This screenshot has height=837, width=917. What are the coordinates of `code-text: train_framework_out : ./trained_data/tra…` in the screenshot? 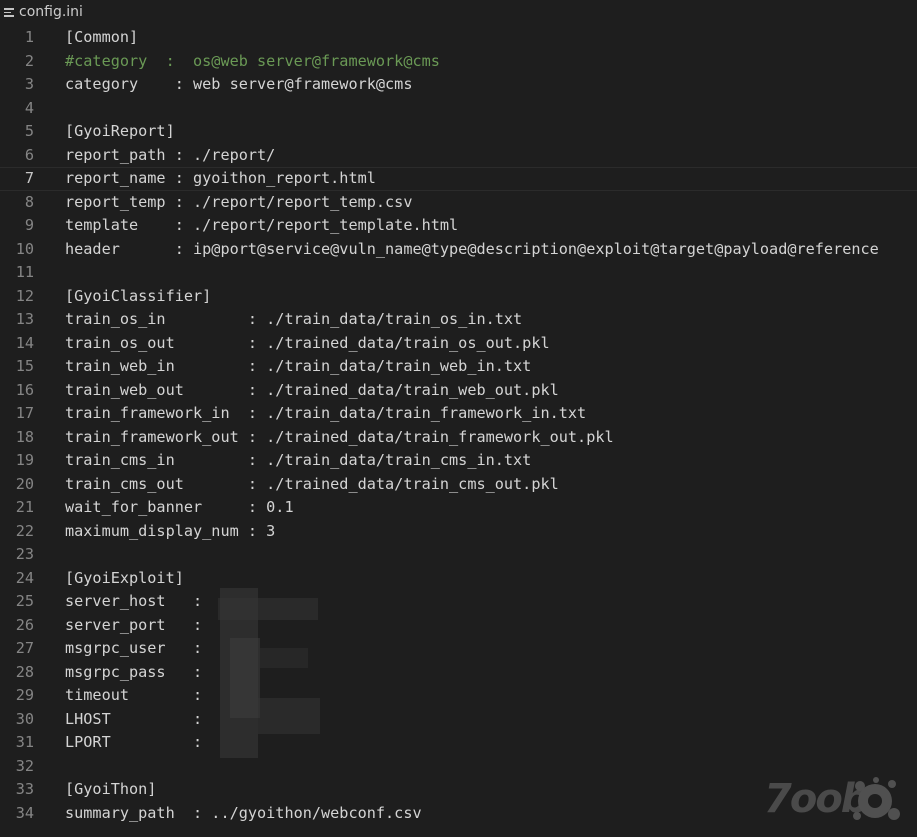 It's located at (339, 436).